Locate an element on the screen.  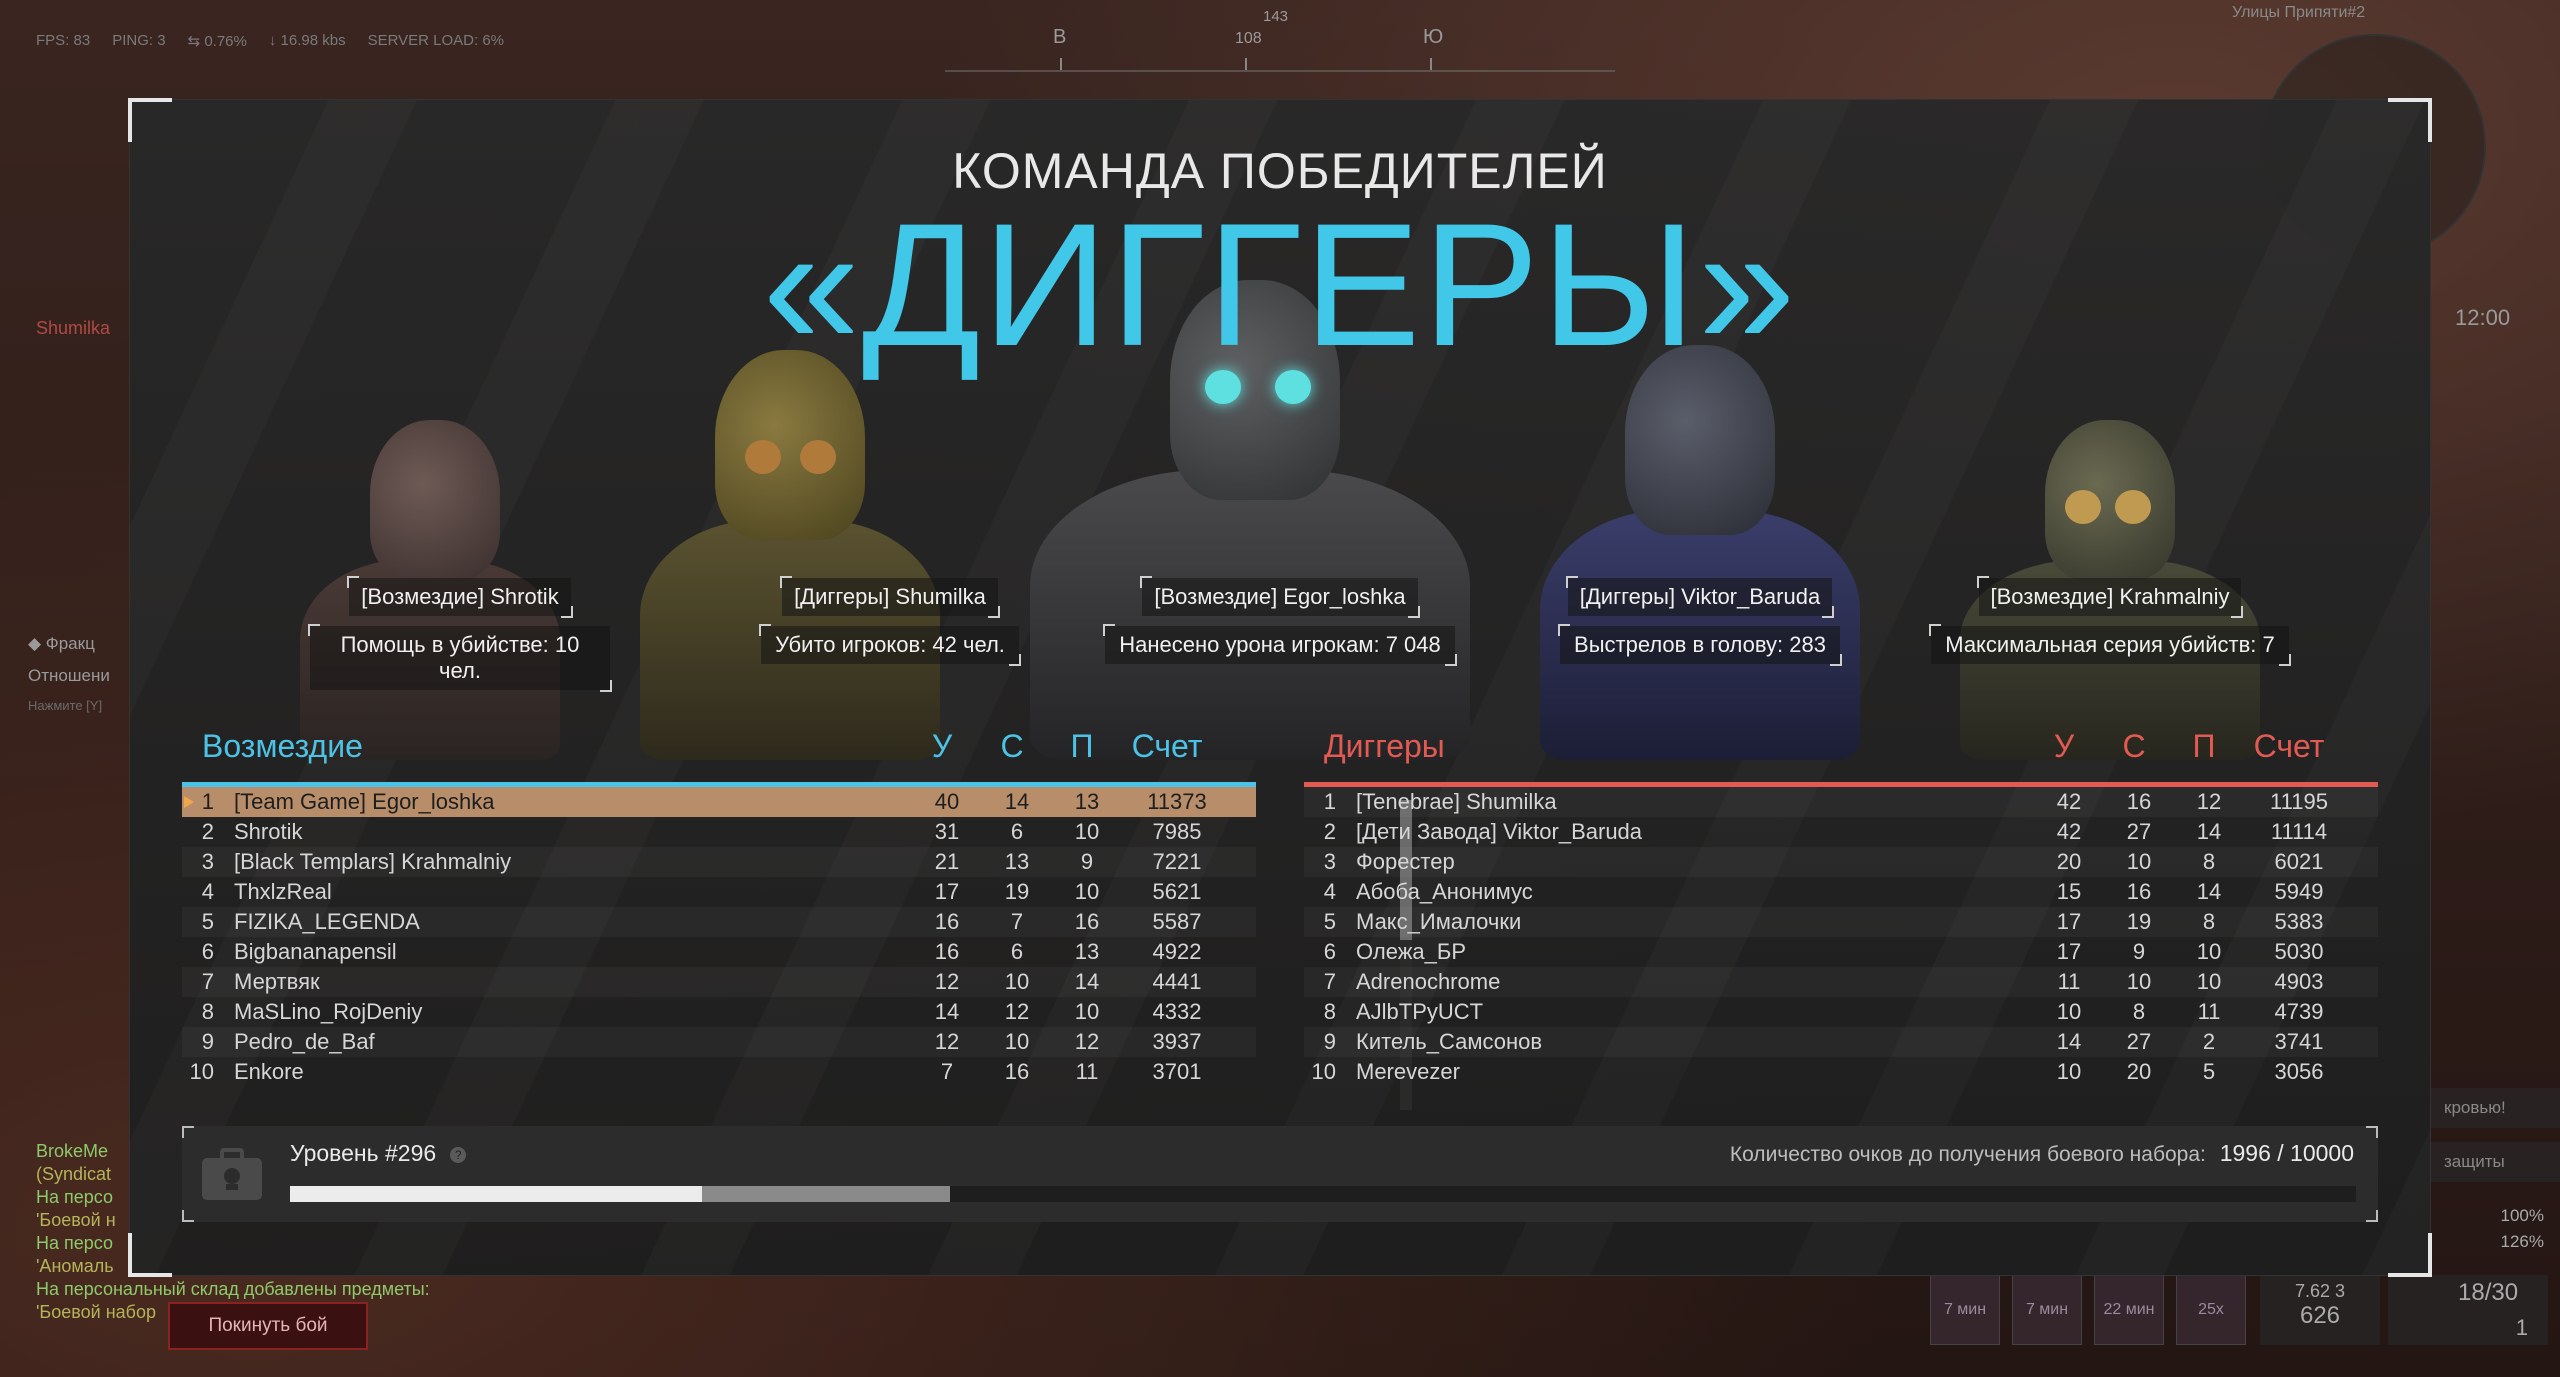
row-assists: 9 is located at coordinates (1087, 861).